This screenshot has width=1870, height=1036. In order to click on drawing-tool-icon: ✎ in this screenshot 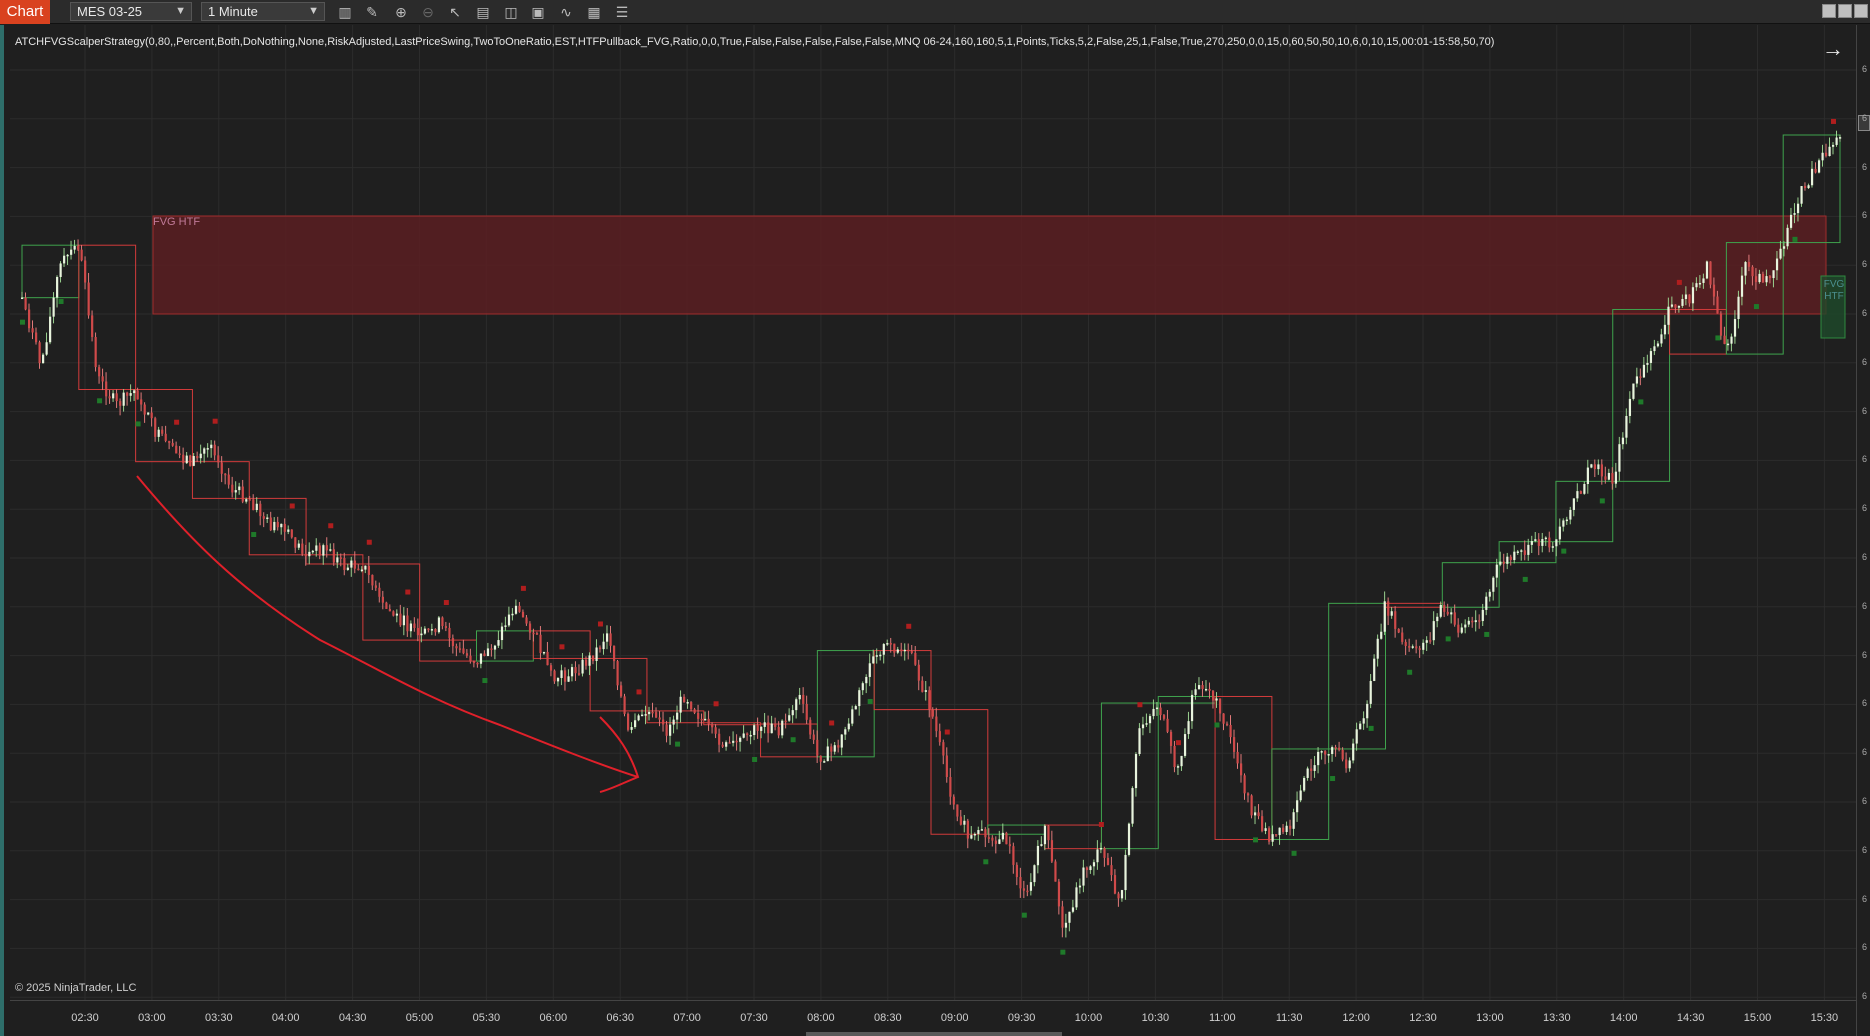, I will do `click(372, 12)`.